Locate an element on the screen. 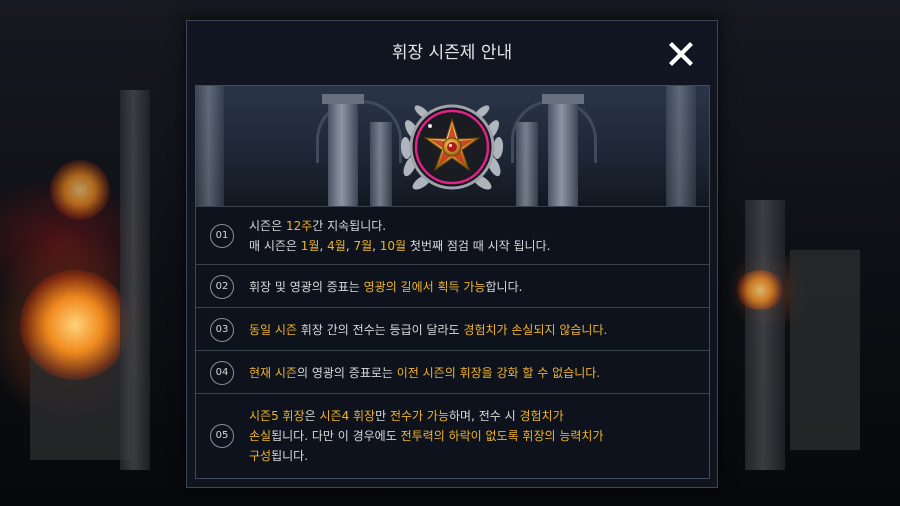  stone-railing-right is located at coordinates (825, 350).